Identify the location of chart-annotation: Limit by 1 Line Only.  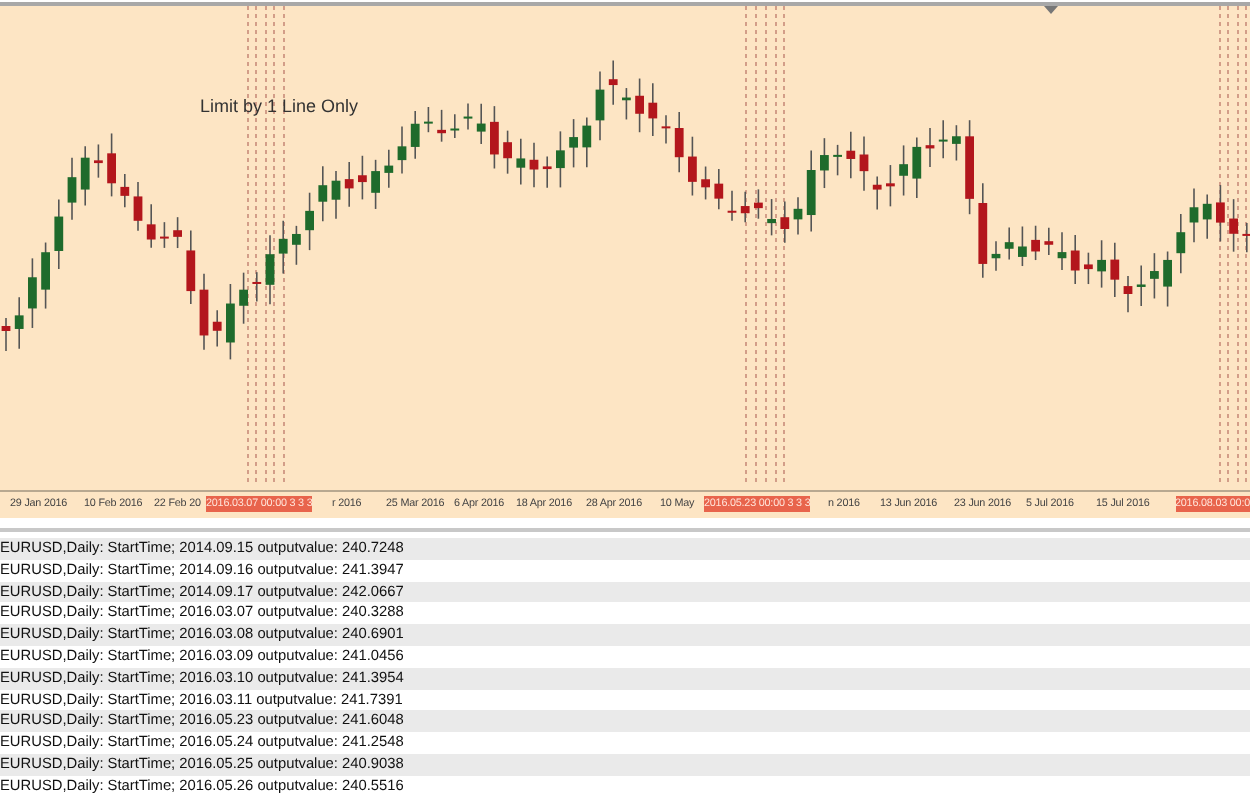
(279, 106).